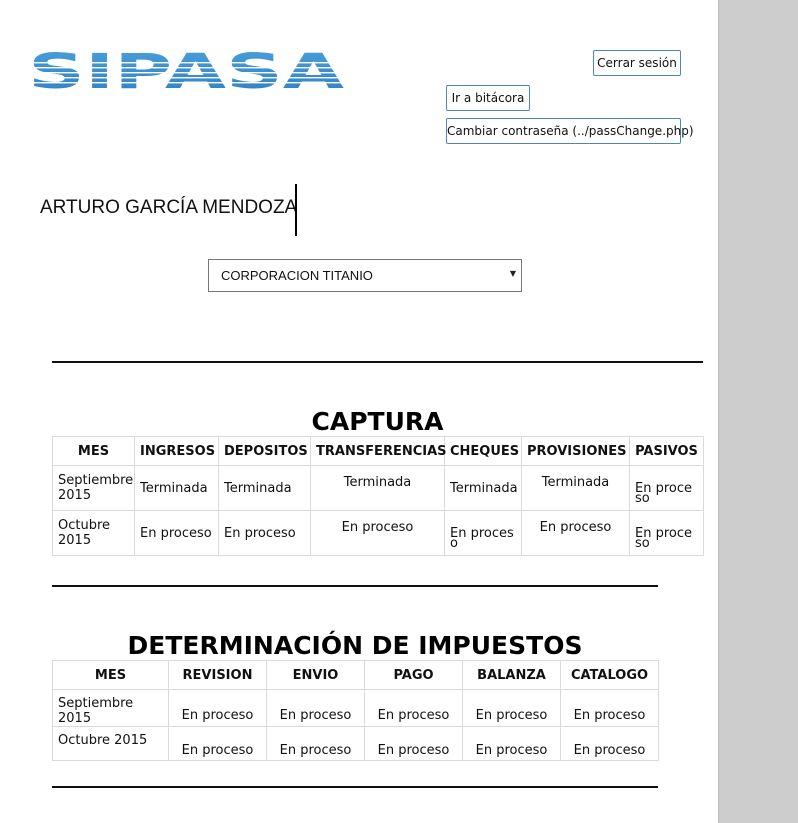 The width and height of the screenshot is (798, 823). I want to click on company-select: CORPORACION TITANIO ▼, so click(365, 275).